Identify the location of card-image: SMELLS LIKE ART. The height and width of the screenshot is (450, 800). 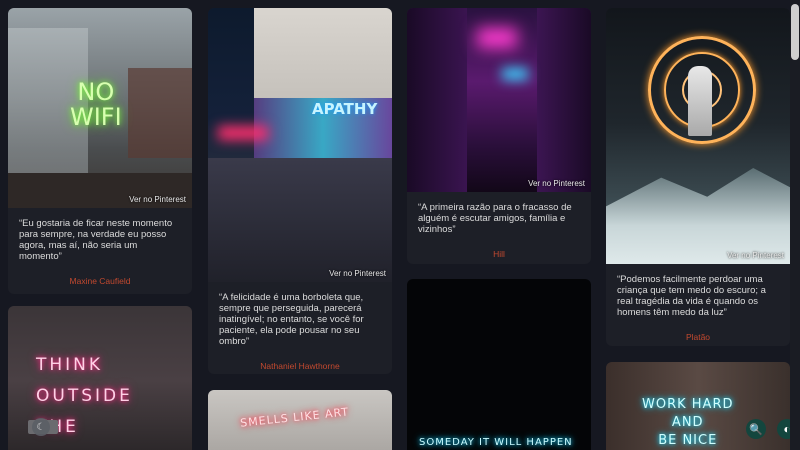
(300, 420).